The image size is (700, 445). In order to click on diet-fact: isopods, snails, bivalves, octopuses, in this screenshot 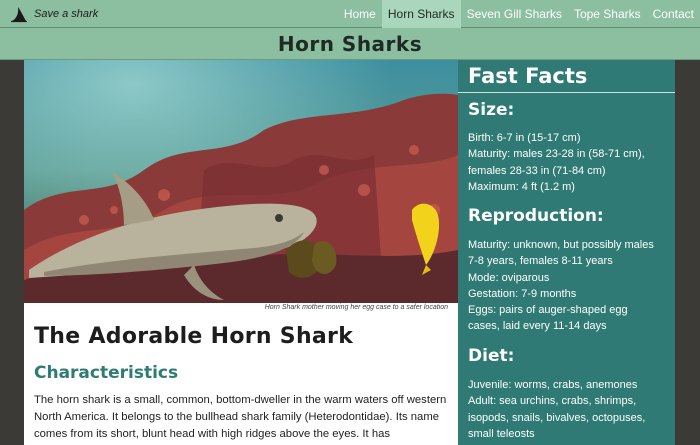, I will do `click(557, 417)`.